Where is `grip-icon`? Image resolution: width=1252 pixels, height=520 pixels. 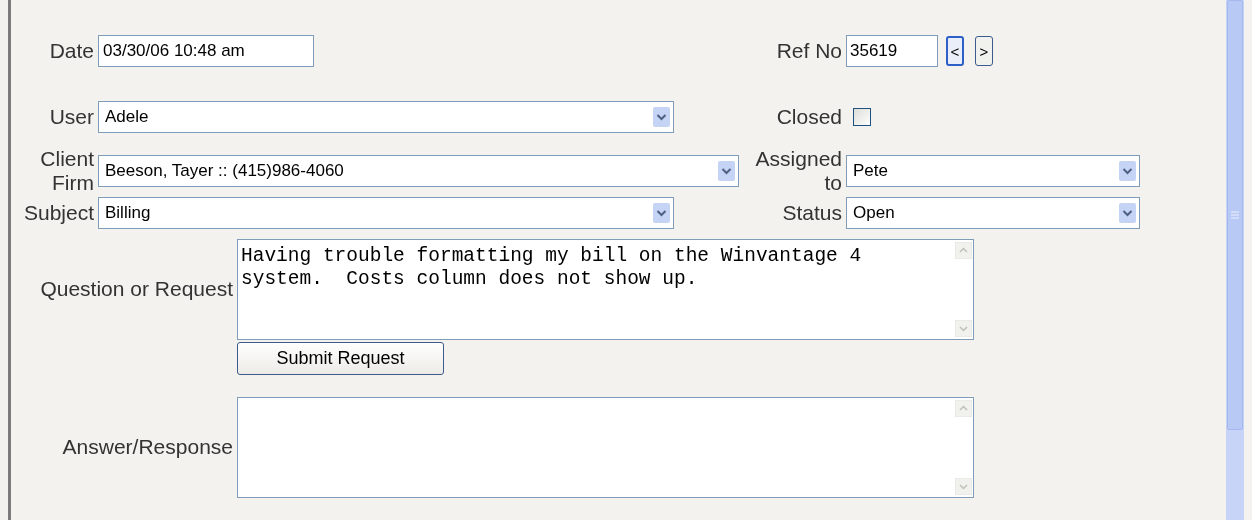 grip-icon is located at coordinates (1235, 215).